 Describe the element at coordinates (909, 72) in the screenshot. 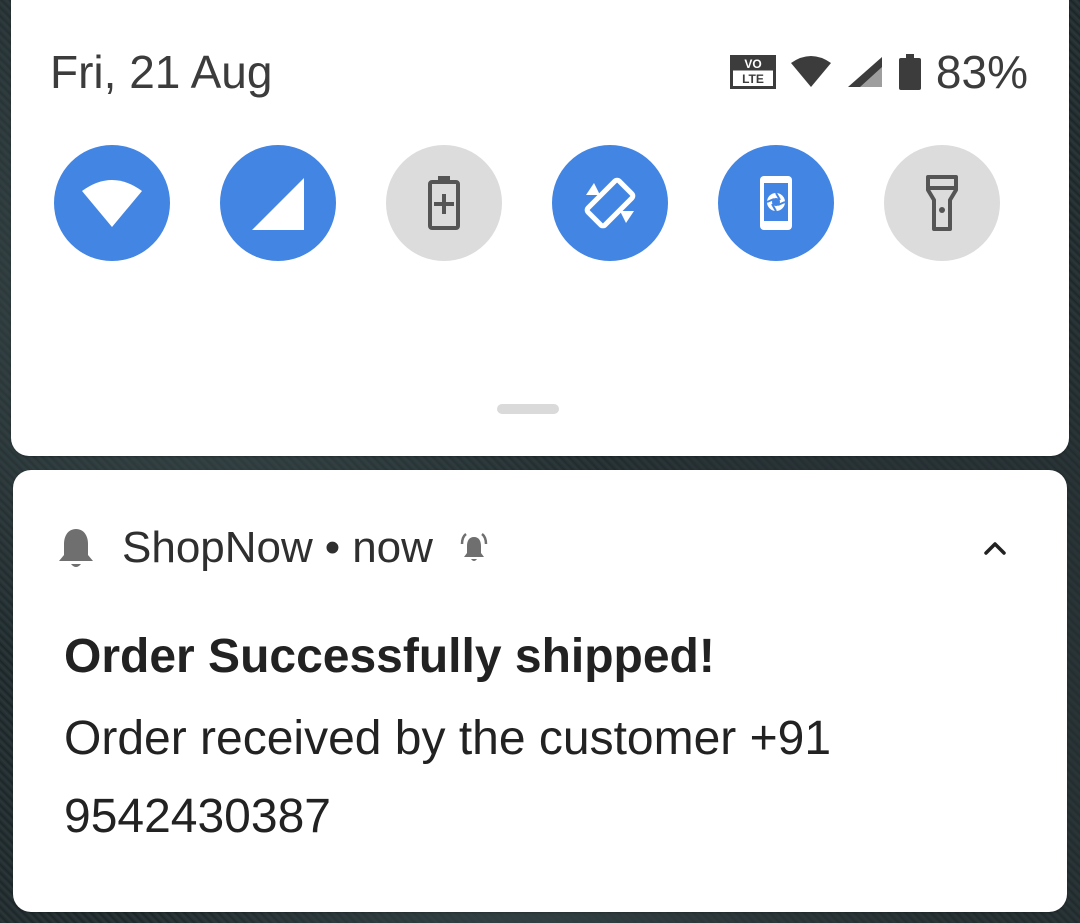

I see `battery-status-icon` at that location.